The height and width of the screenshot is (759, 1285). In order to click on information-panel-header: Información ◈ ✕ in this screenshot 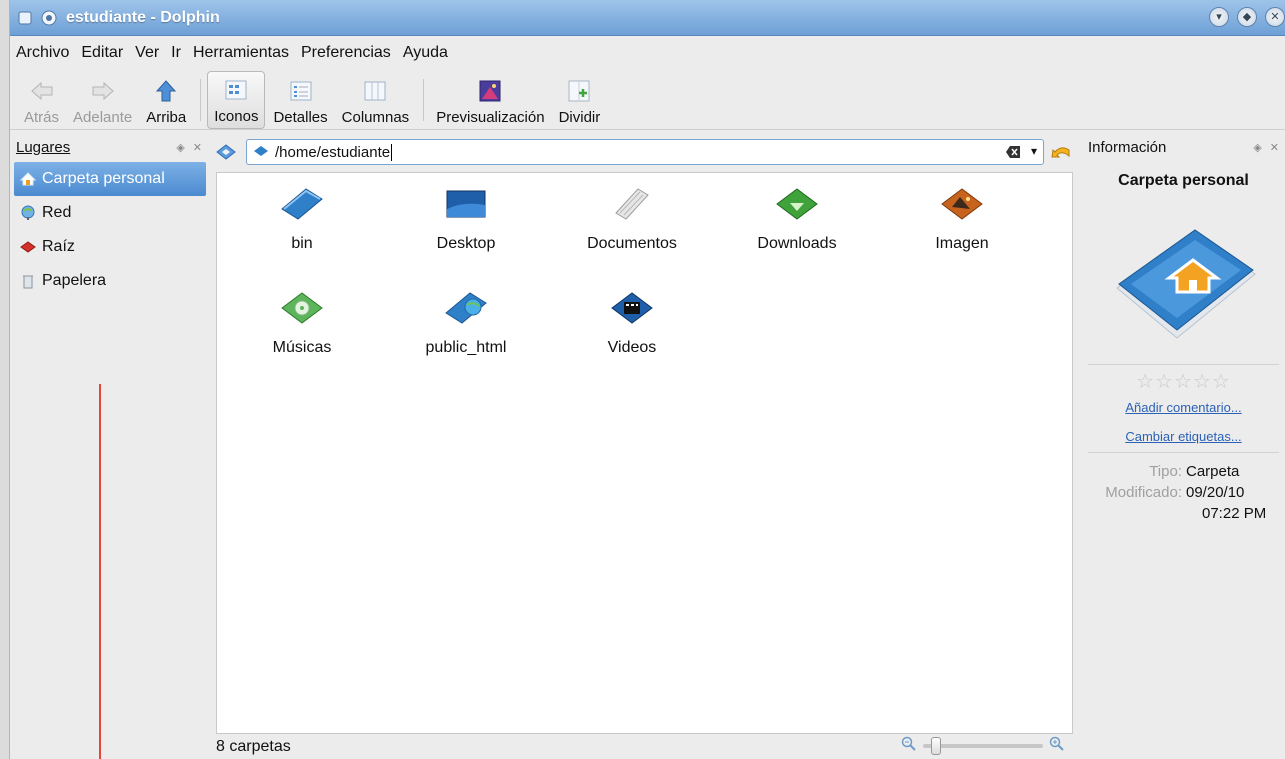, I will do `click(1183, 147)`.